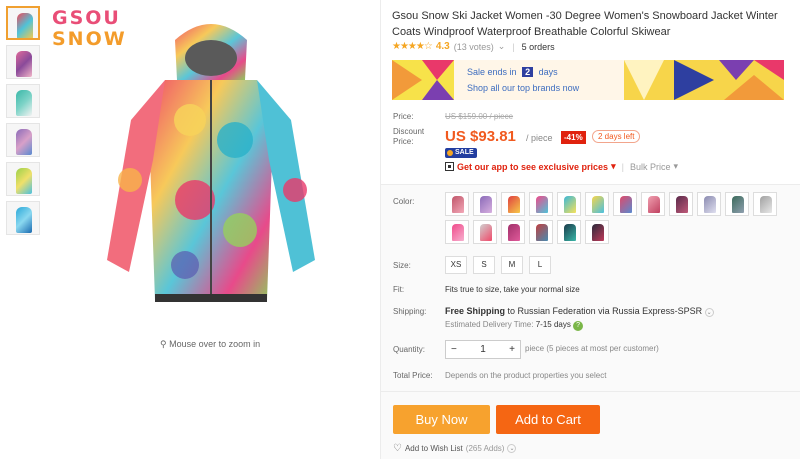 The height and width of the screenshot is (459, 800). I want to click on banner-decoration-right, so click(704, 80).